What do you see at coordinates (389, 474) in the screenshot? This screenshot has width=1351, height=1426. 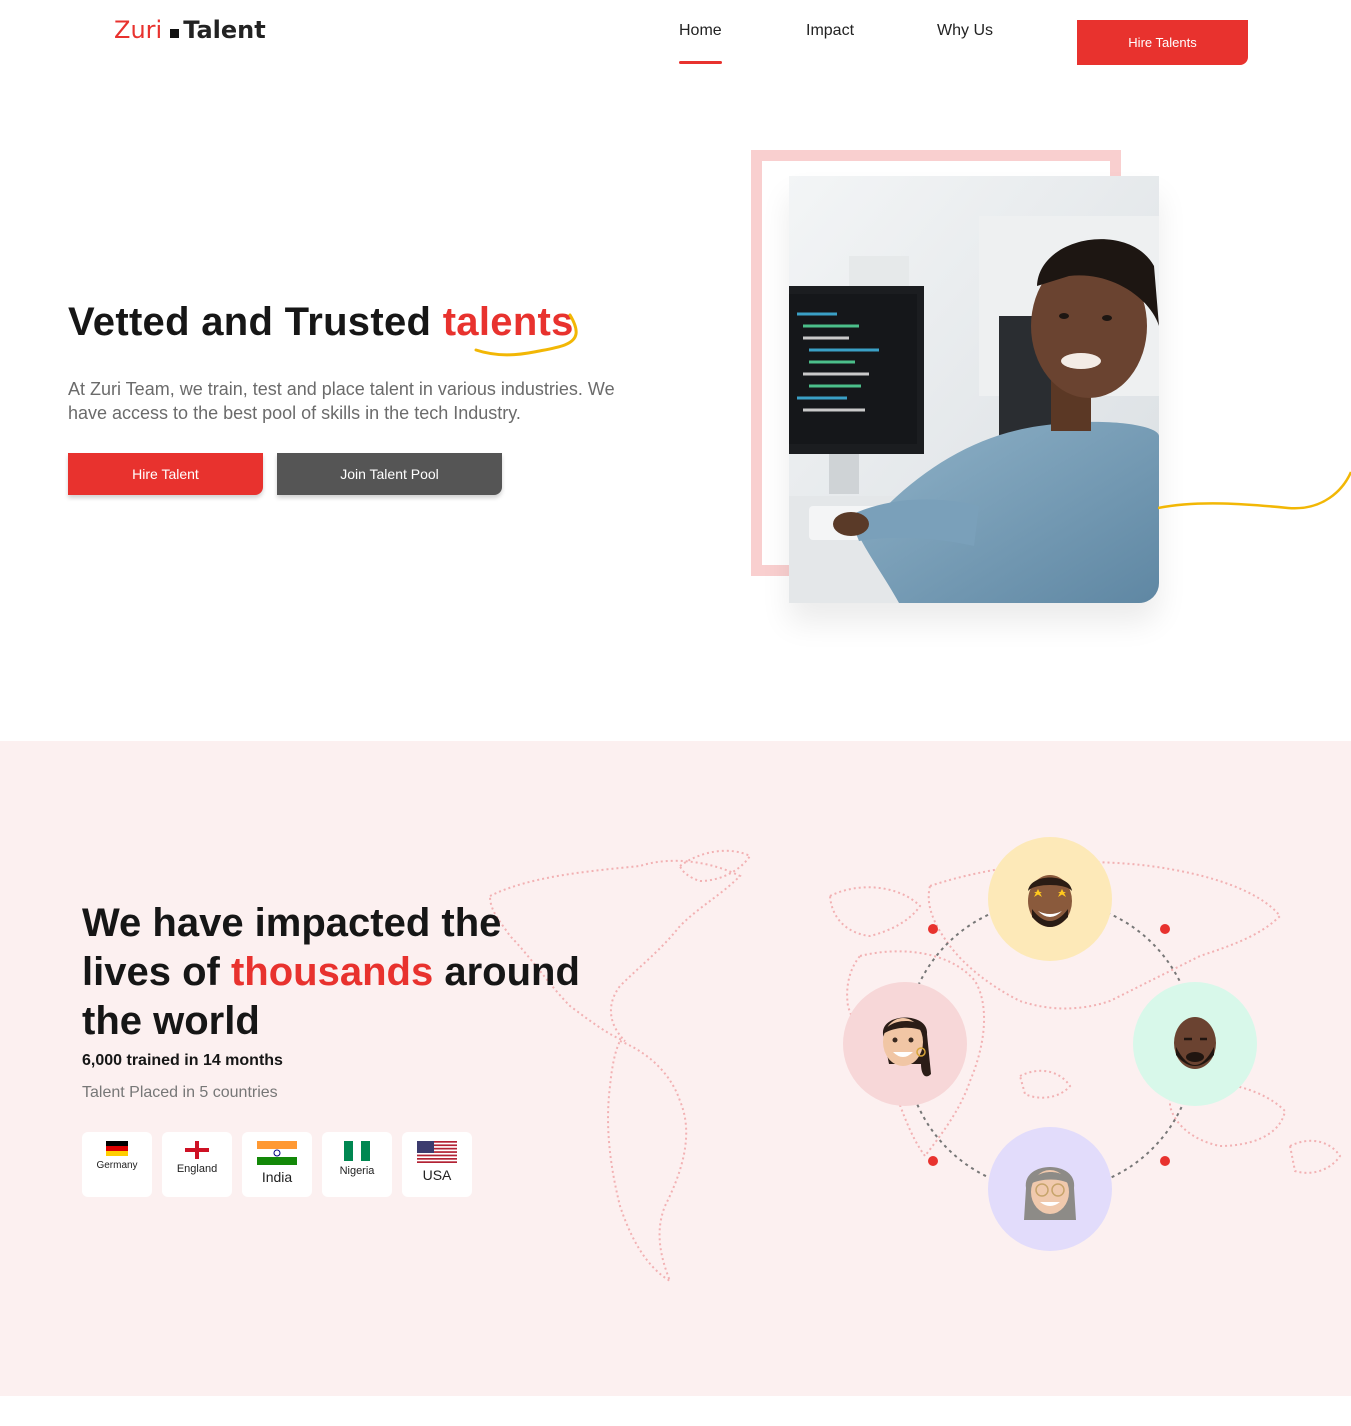 I see `join-talent-pool-button: Join Talent Pool` at bounding box center [389, 474].